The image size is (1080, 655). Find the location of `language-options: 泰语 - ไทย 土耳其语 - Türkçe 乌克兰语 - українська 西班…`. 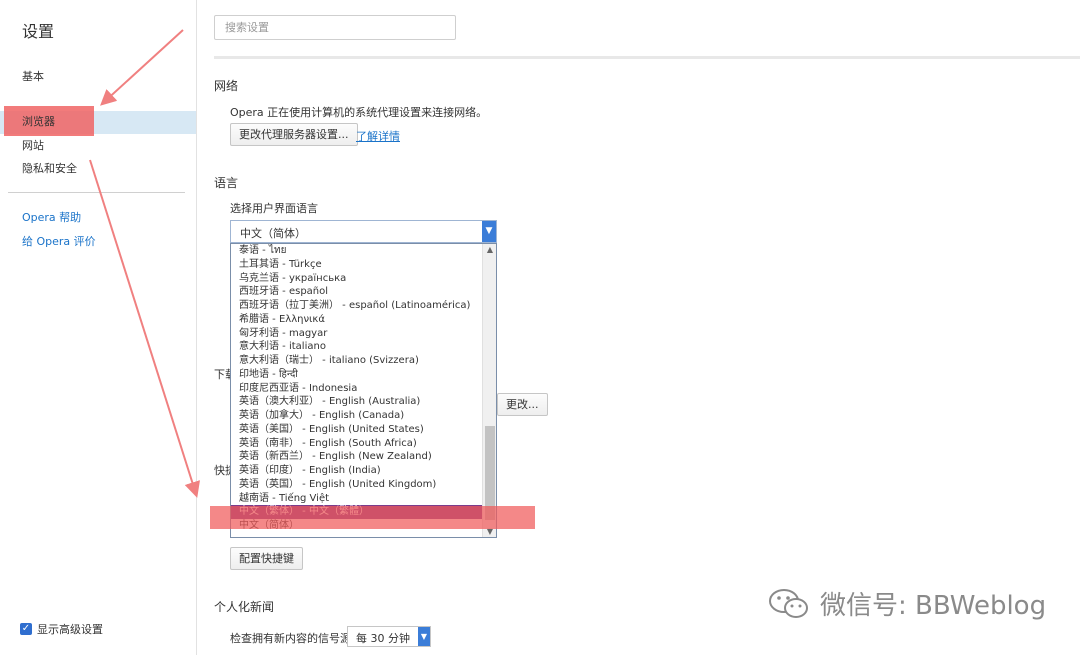

language-options: 泰语 - ไทย 土耳其语 - Türkçe 乌克兰语 - українська 西班… is located at coordinates (356, 388).